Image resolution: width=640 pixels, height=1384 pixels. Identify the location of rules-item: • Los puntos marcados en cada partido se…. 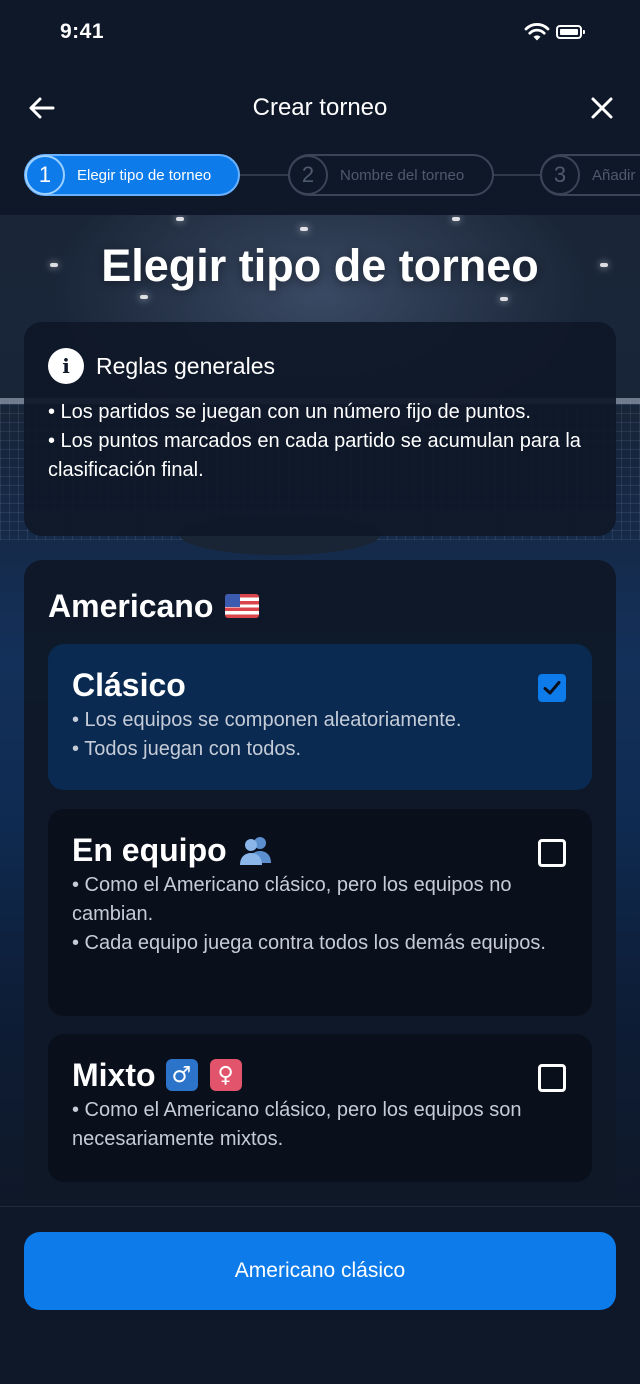
(314, 455).